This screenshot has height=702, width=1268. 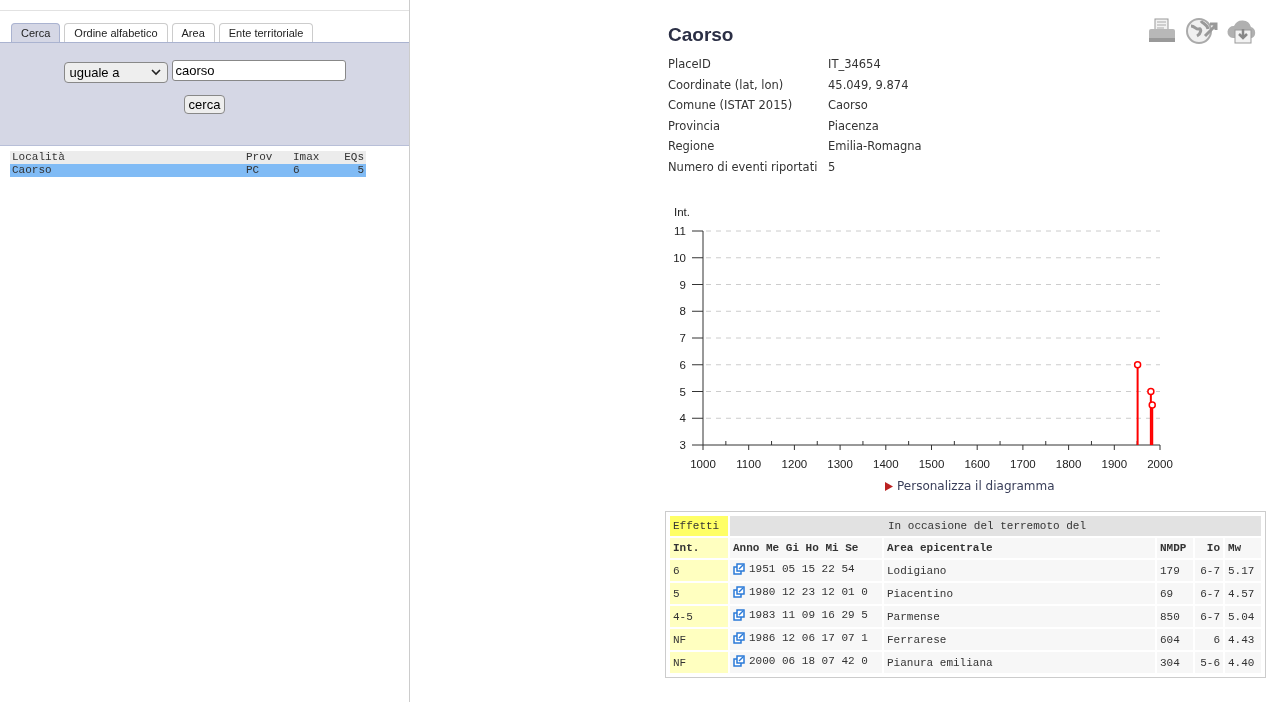 What do you see at coordinates (155, 72) in the screenshot?
I see `chevron-down-icon` at bounding box center [155, 72].